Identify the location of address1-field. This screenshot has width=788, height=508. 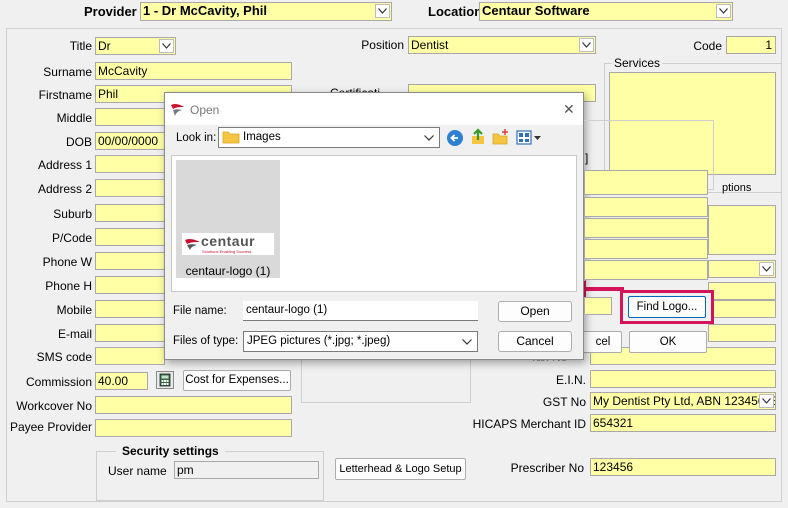
(130, 164).